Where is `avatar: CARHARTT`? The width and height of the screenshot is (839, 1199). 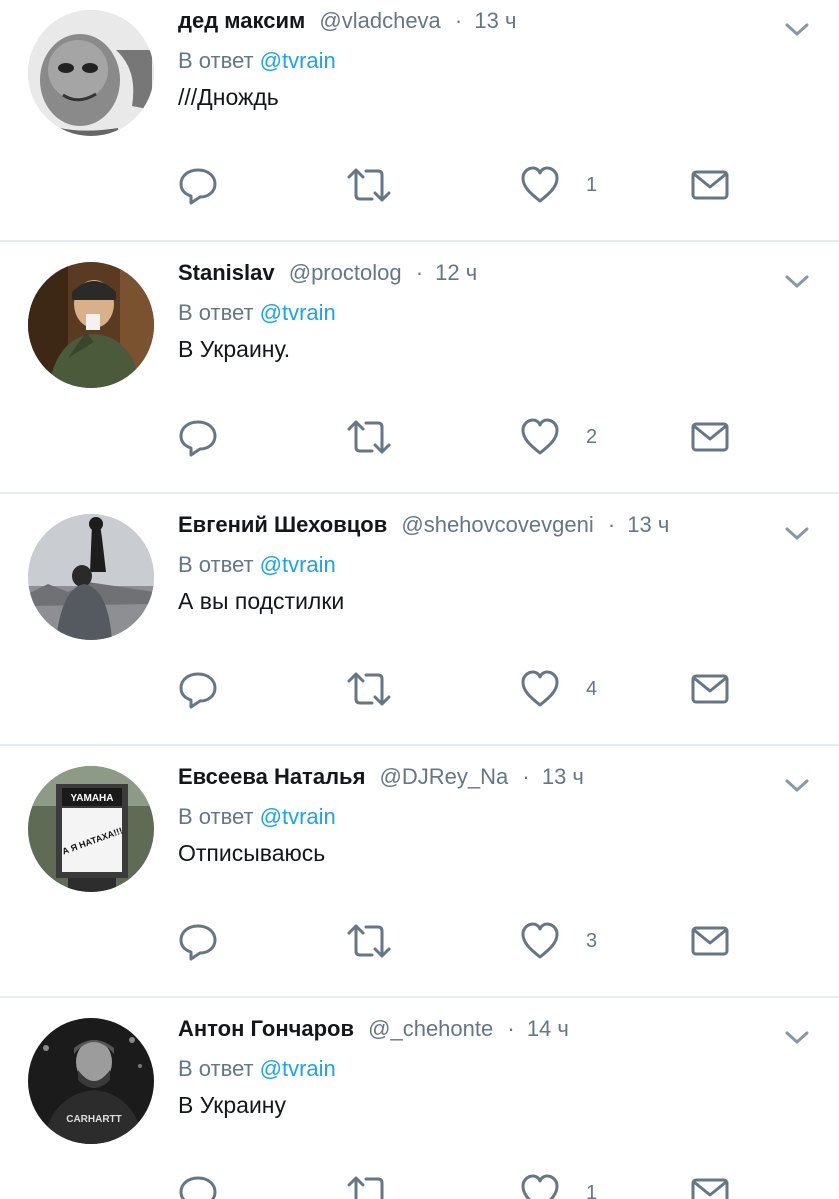 avatar: CARHARTT is located at coordinates (91, 1081).